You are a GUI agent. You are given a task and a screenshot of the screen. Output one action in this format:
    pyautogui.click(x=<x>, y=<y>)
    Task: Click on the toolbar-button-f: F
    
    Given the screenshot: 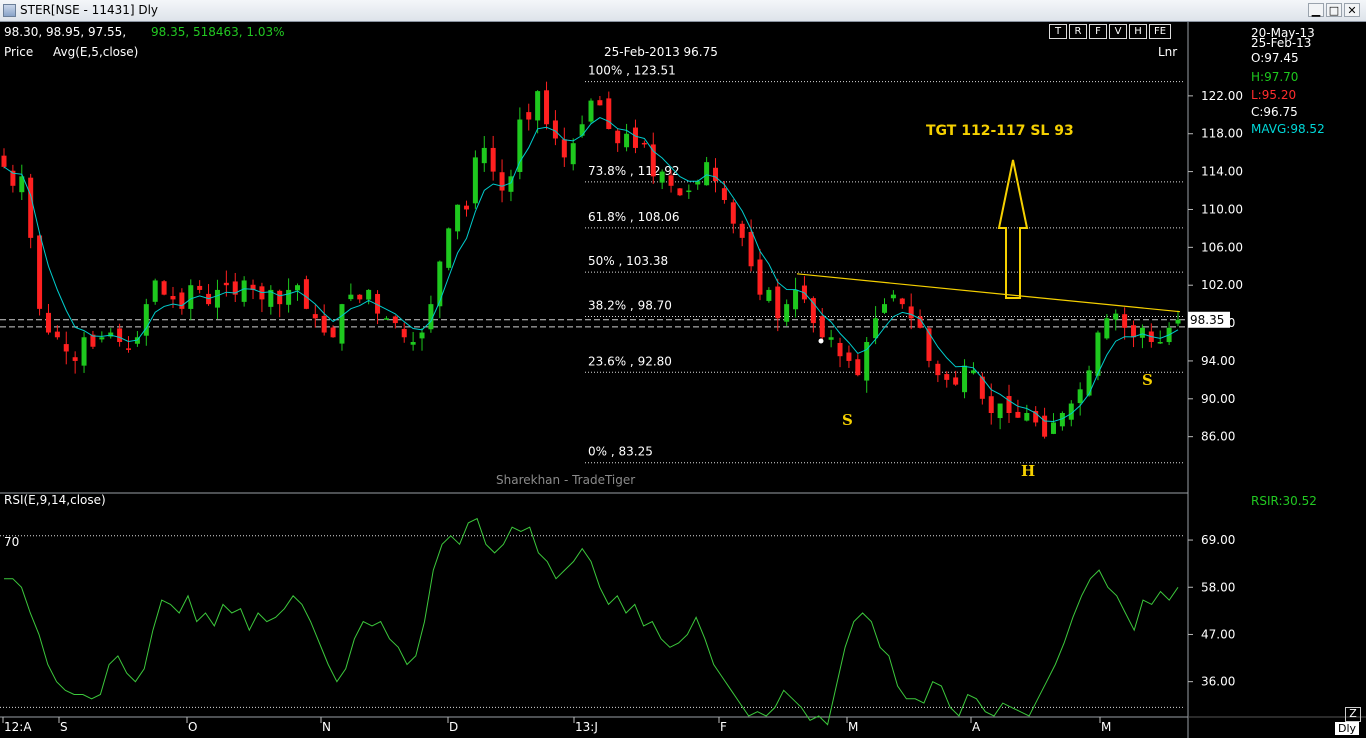 What is the action you would take?
    pyautogui.click(x=1098, y=31)
    